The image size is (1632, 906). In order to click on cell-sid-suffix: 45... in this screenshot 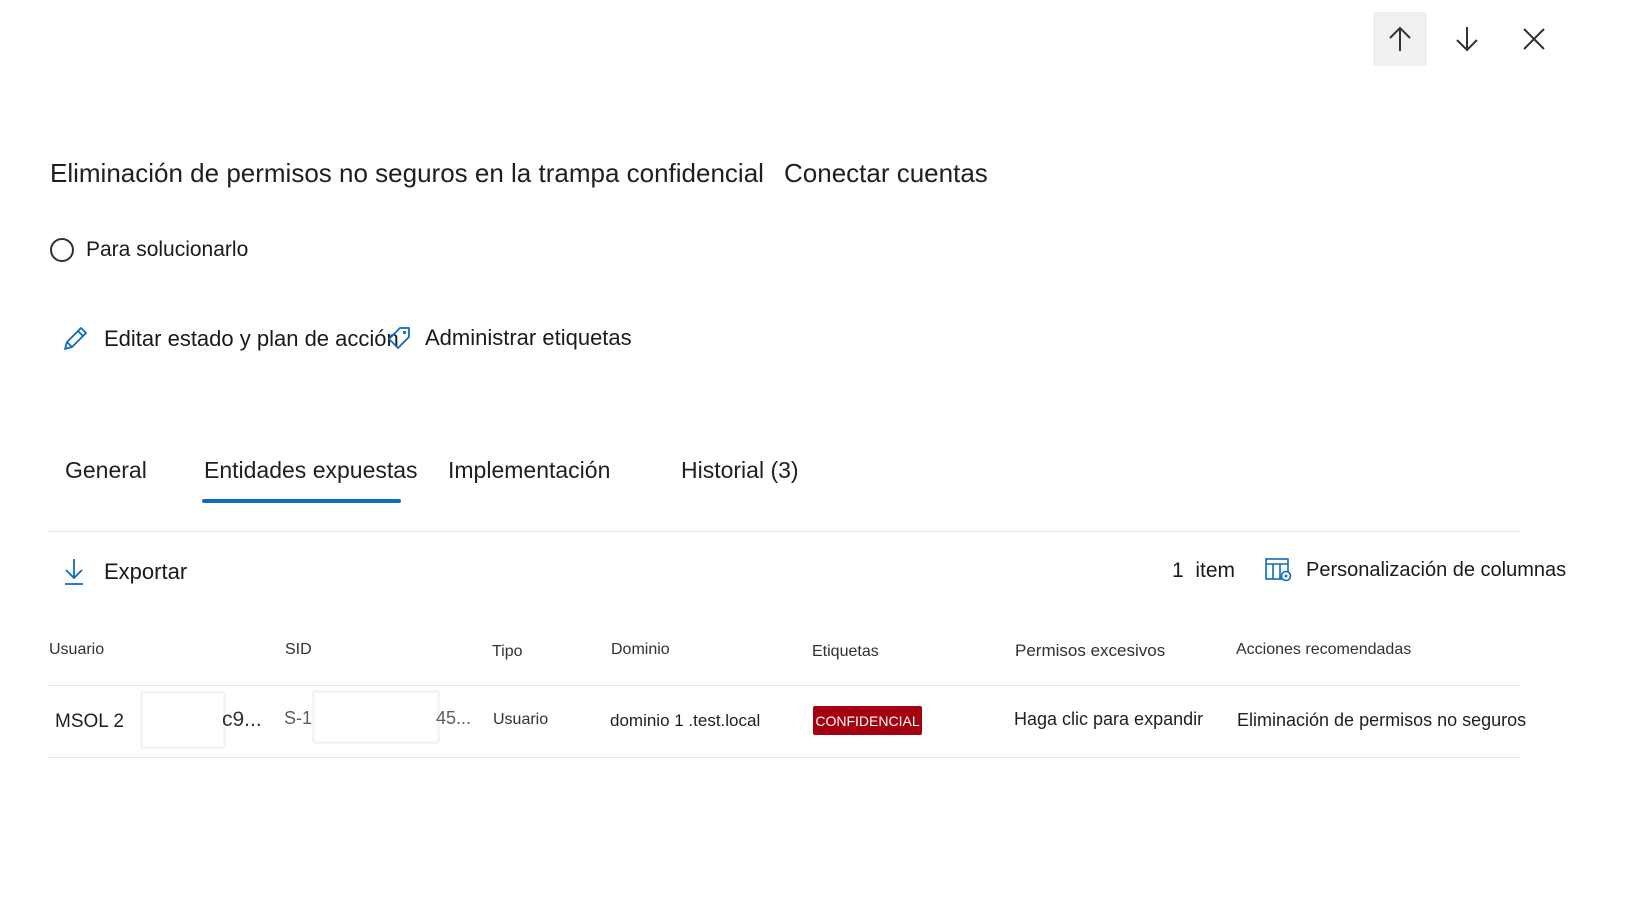, I will do `click(454, 718)`.